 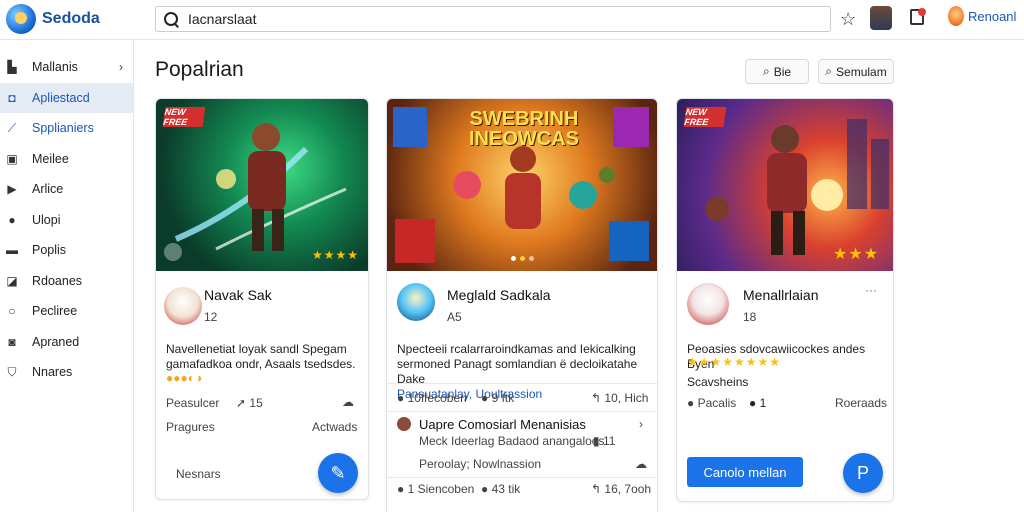 I want to click on app-icon: ◘, so click(x=12, y=97).